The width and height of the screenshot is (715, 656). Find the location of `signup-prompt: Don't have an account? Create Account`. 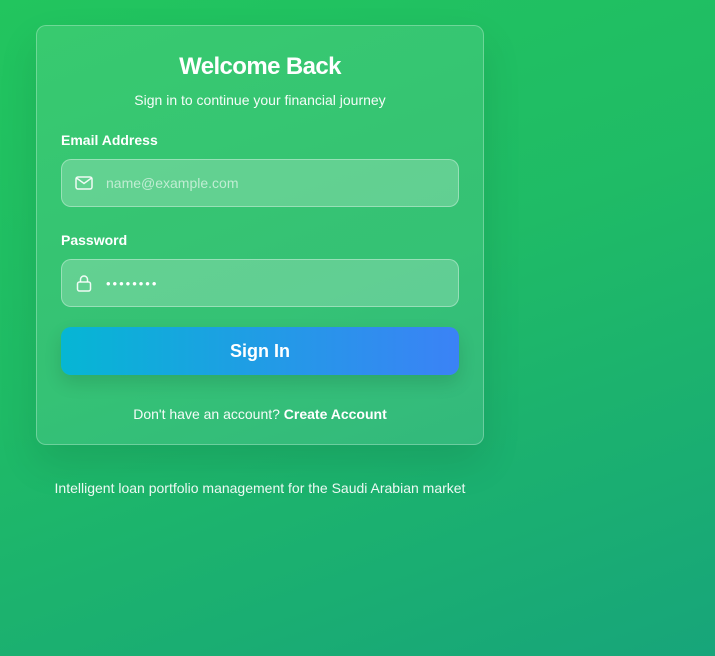

signup-prompt: Don't have an account? Create Account is located at coordinates (260, 414).